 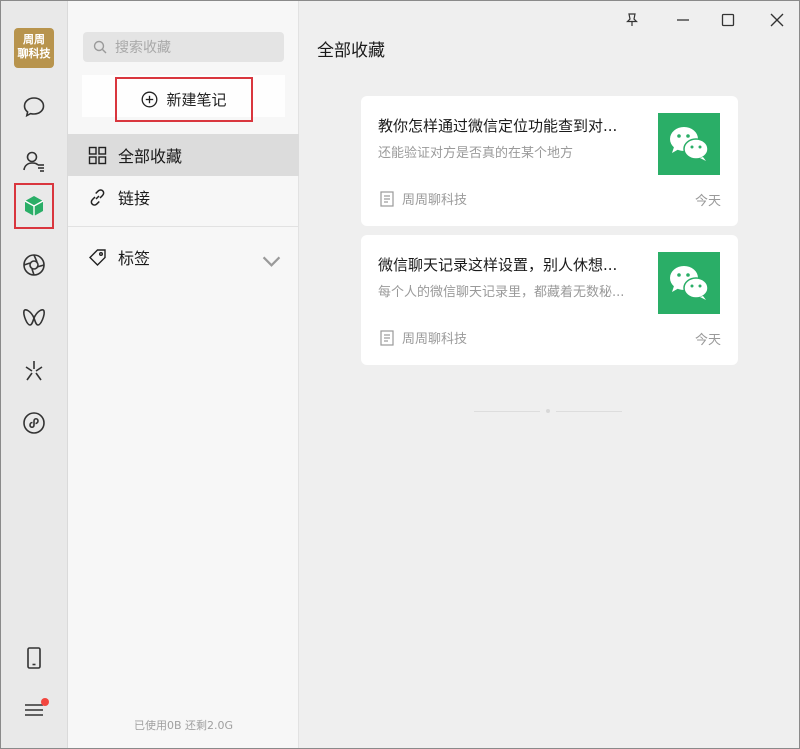 I want to click on link-icon, so click(x=97, y=197).